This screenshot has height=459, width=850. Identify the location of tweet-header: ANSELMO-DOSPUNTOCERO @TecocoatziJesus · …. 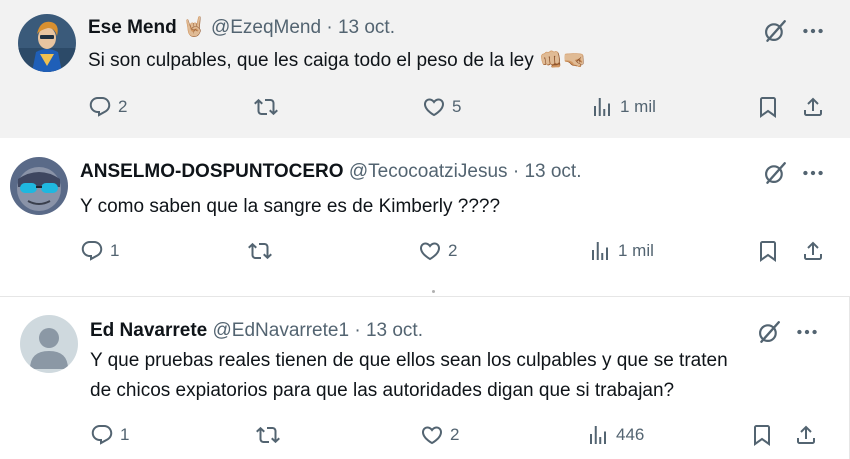
(330, 172).